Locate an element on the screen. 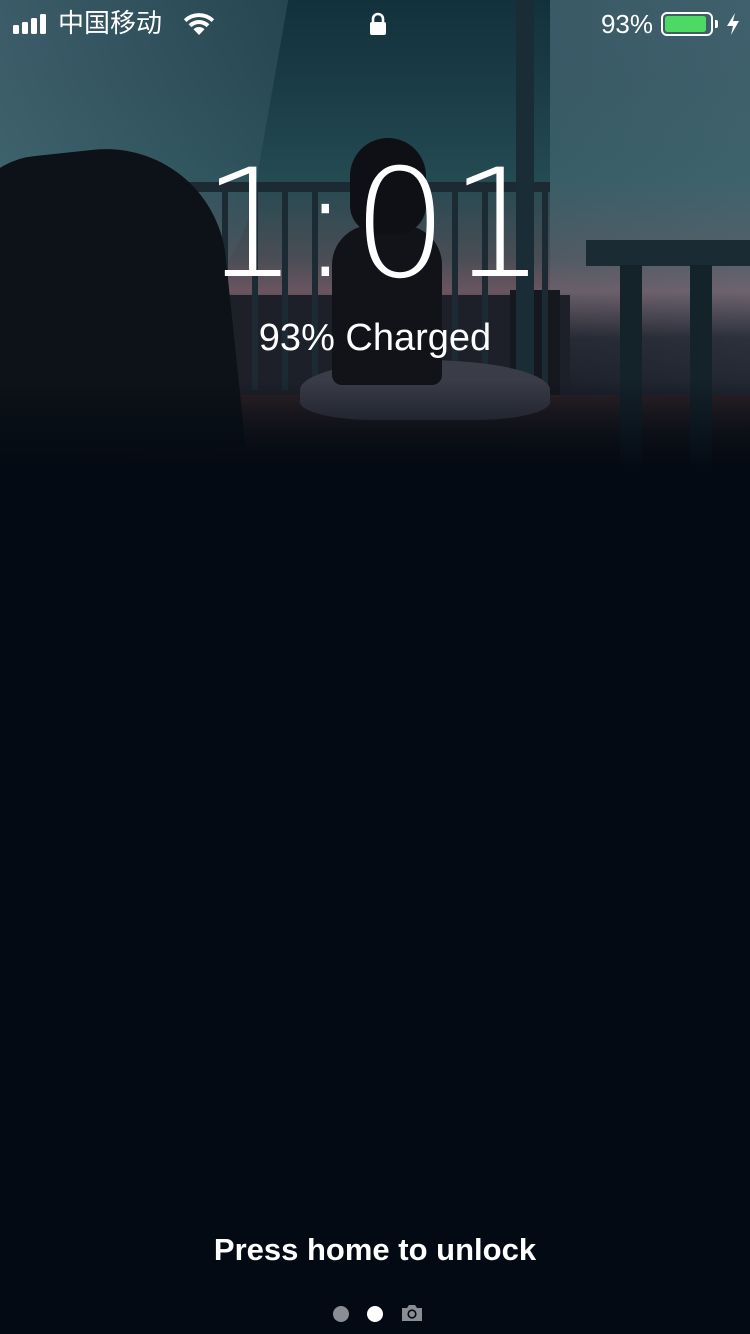  camera-icon is located at coordinates (412, 1313).